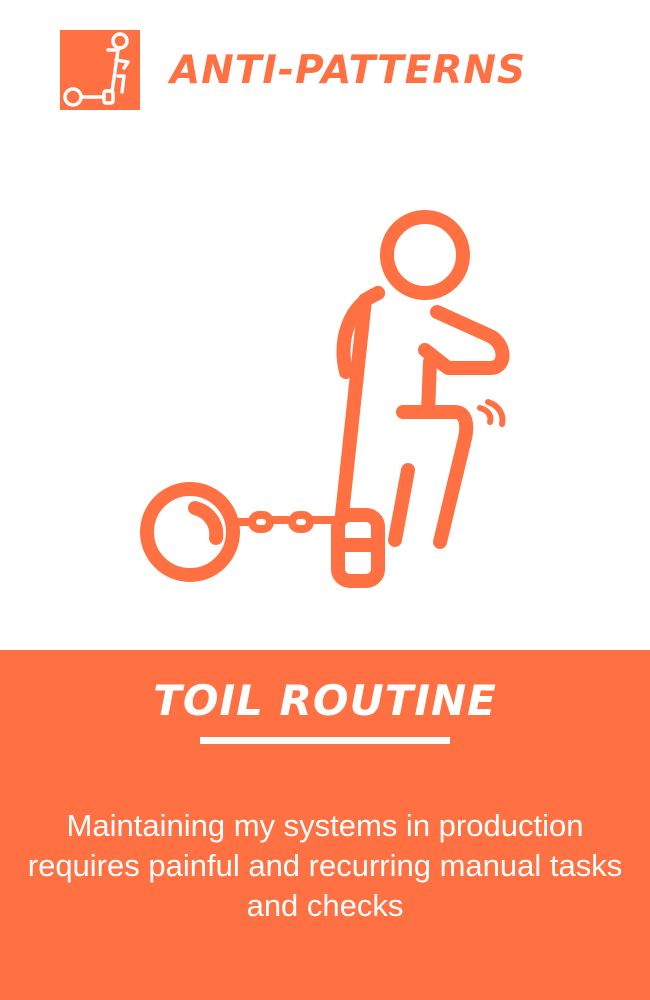 Image resolution: width=650 pixels, height=1000 pixels. Describe the element at coordinates (348, 70) in the screenshot. I see `category-label: ANTI-PATTERNS` at that location.